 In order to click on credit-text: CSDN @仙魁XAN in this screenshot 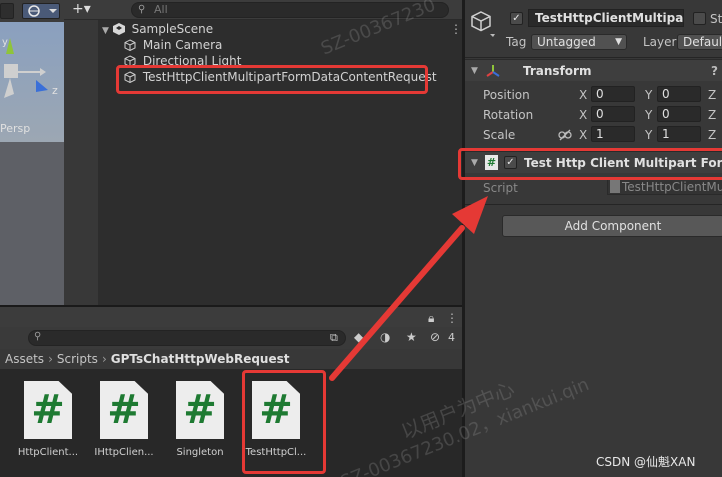, I will do `click(646, 462)`.